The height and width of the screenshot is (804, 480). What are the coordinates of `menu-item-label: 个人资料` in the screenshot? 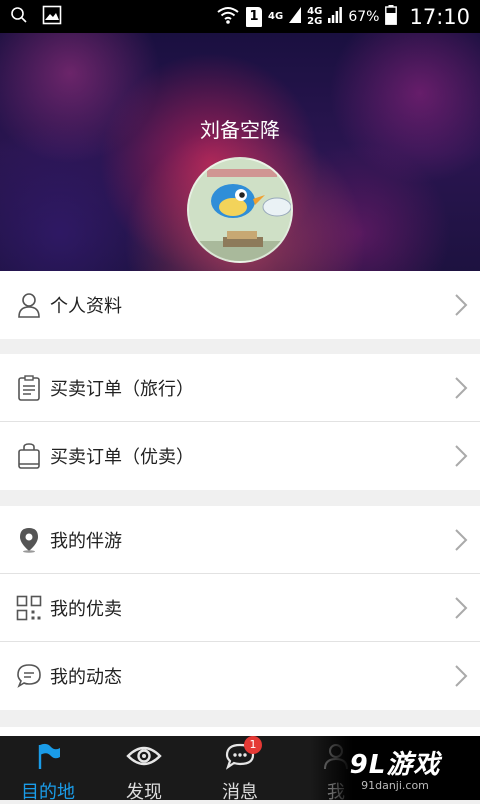 It's located at (86, 306).